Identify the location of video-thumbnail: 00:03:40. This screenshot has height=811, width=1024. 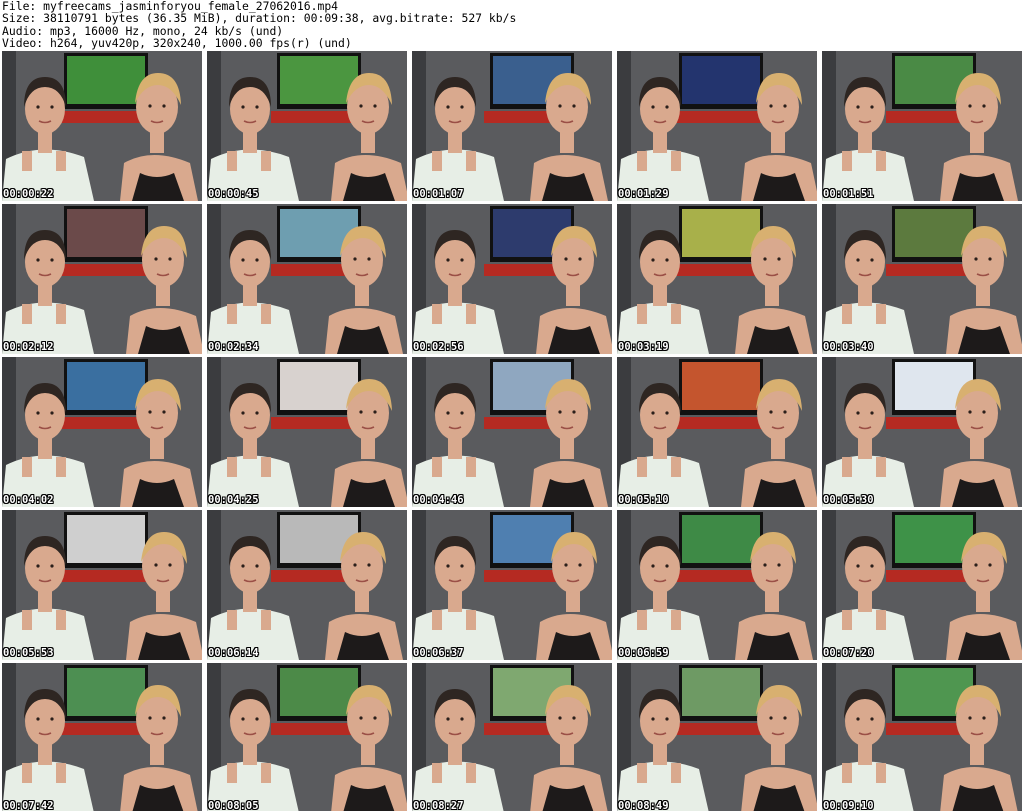
(922, 279).